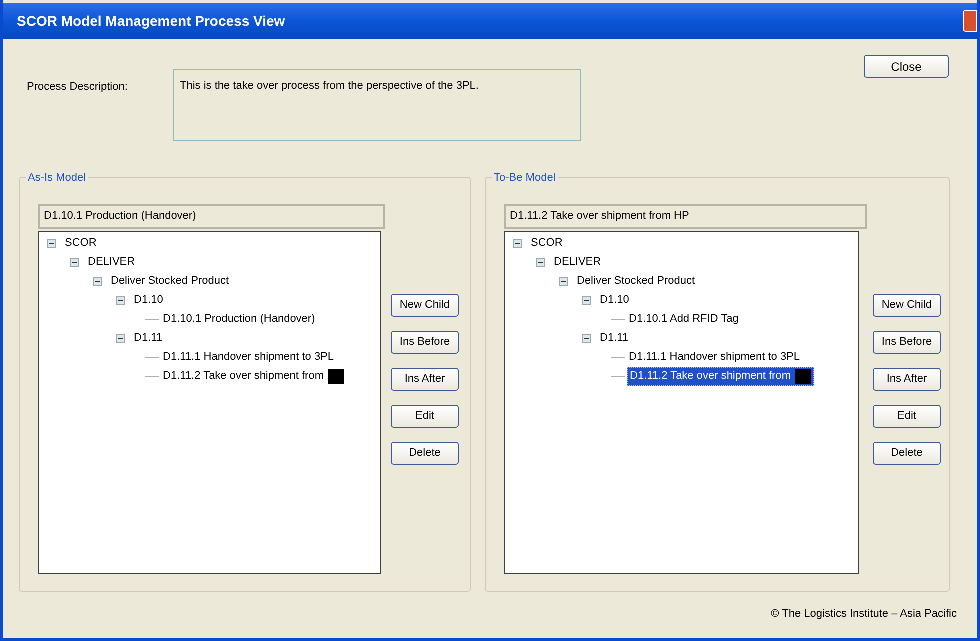 This screenshot has width=980, height=641. Describe the element at coordinates (239, 319) in the screenshot. I see `tree-item: D1.10.1 Production (Handover)` at that location.